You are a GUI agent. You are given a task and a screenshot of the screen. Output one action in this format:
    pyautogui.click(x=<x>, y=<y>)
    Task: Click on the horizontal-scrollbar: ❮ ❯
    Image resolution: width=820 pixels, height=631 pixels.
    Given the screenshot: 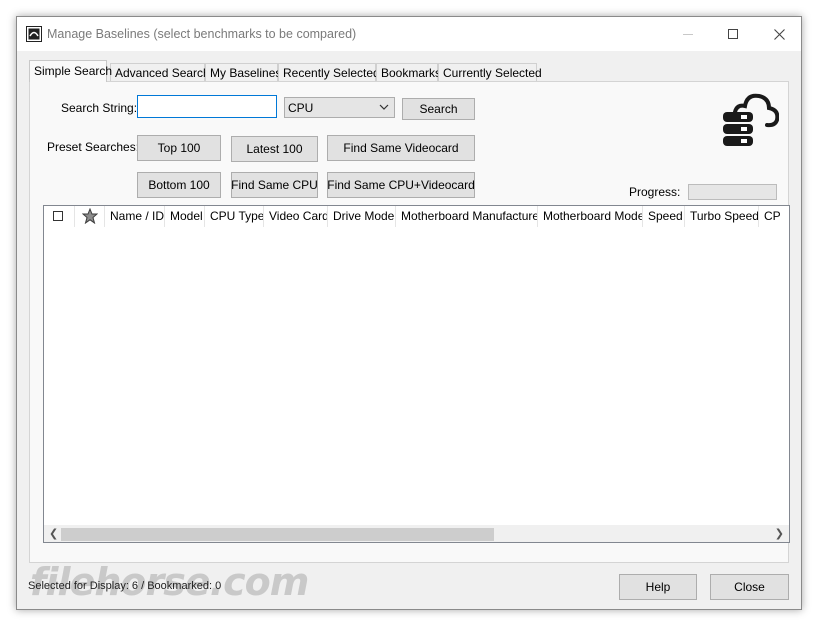 What is the action you would take?
    pyautogui.click(x=416, y=533)
    